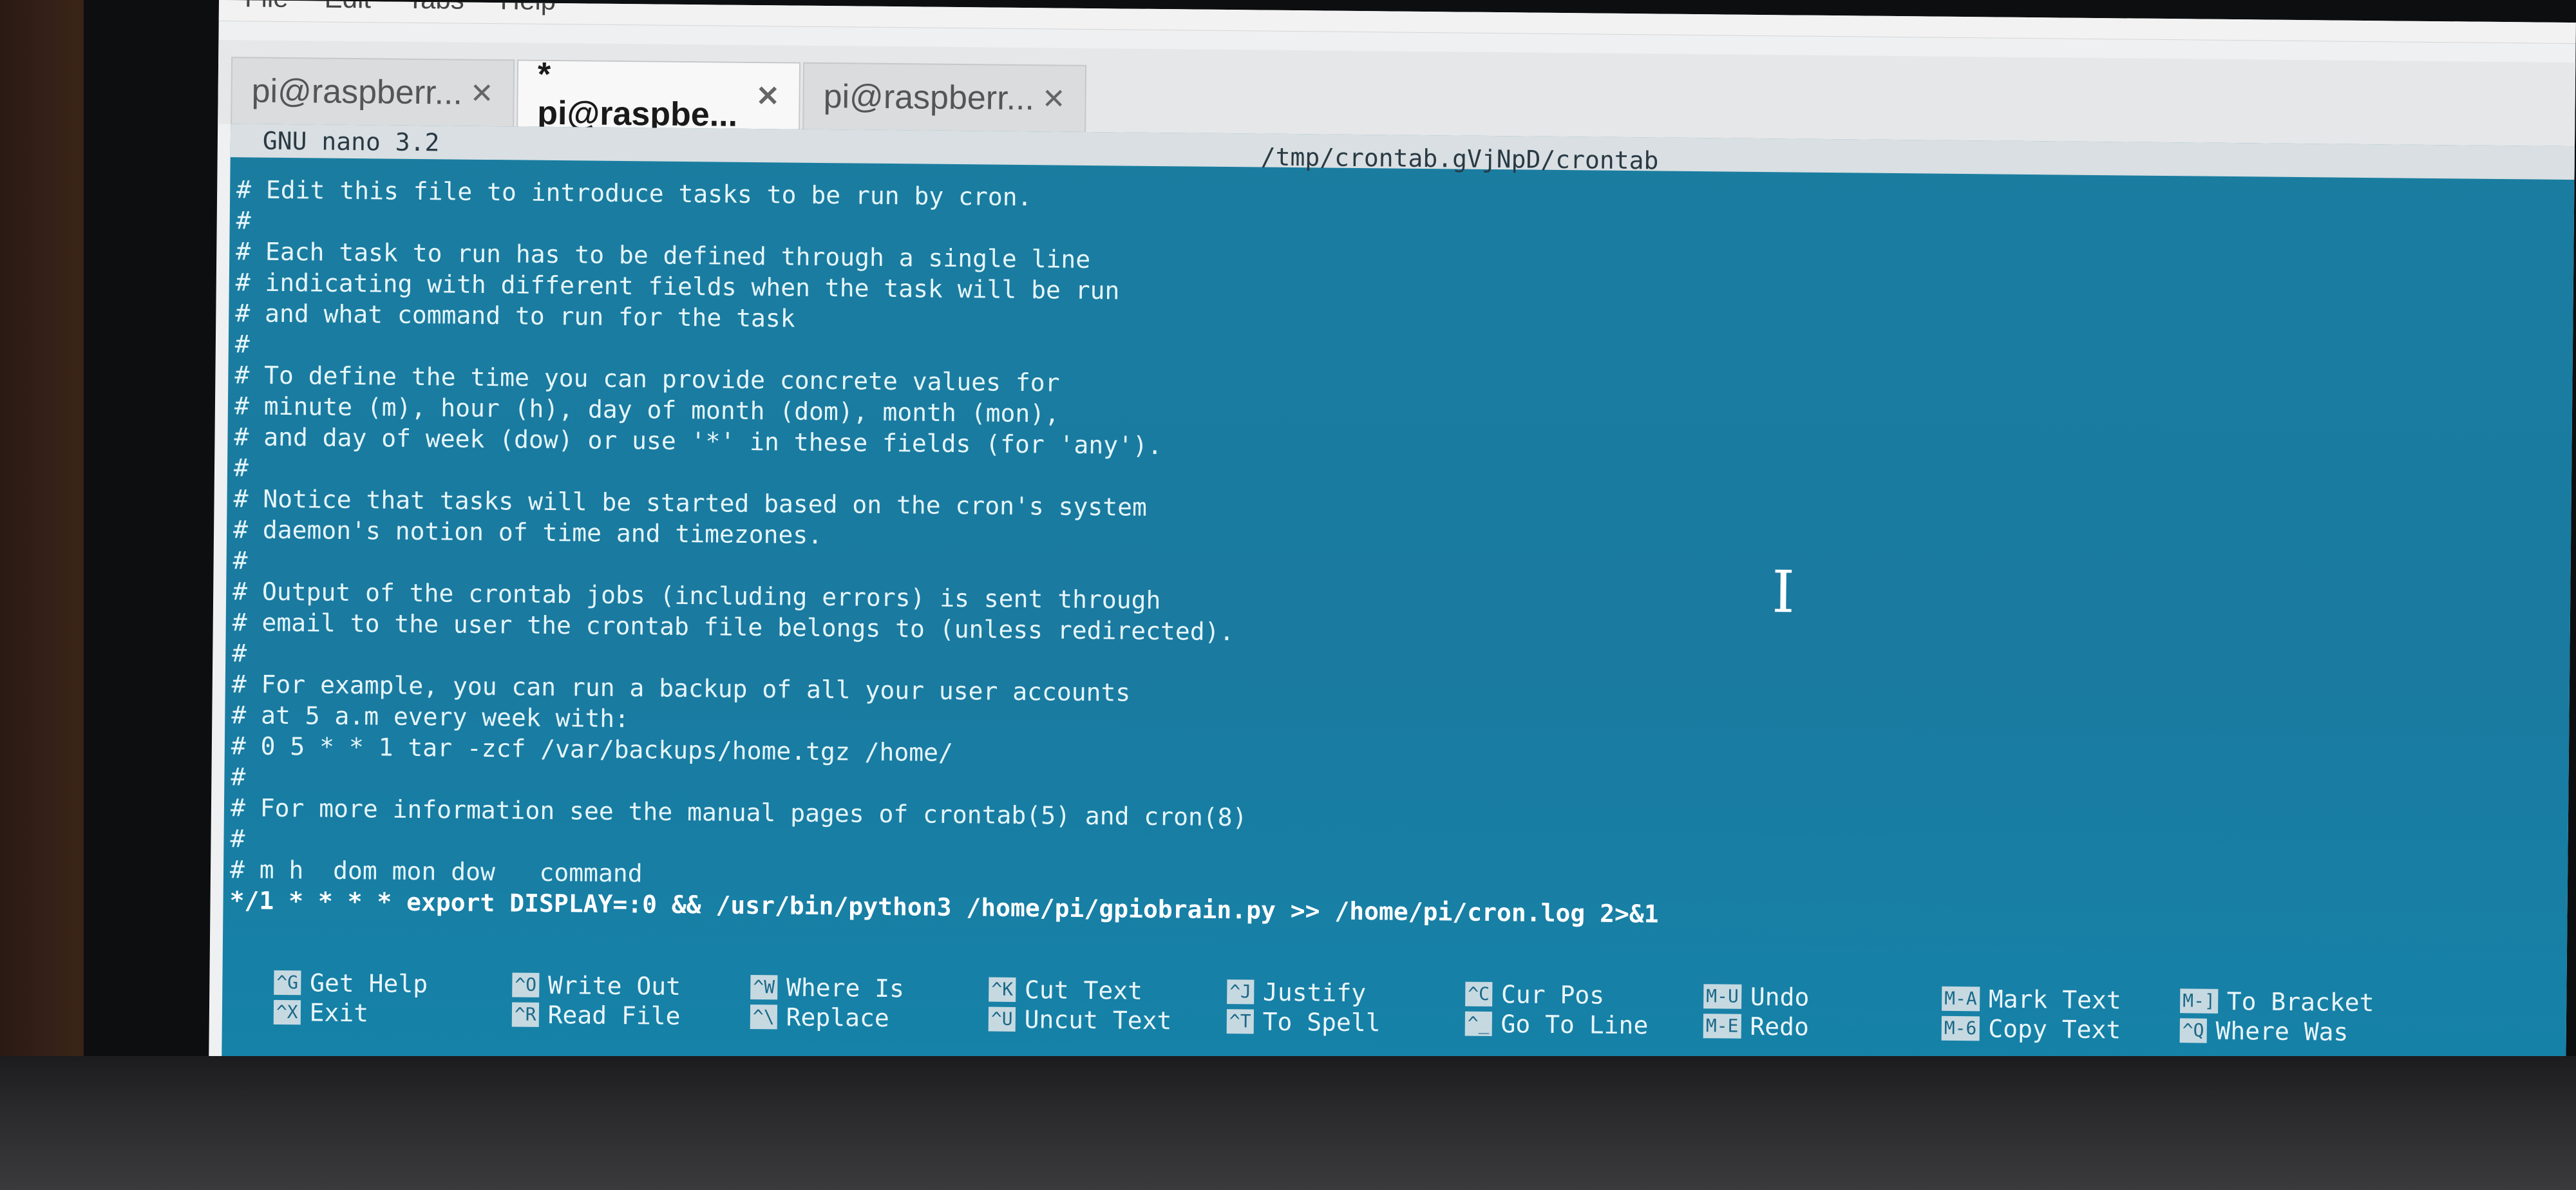  Describe the element at coordinates (393, 1013) in the screenshot. I see `shortcut-exit: ^X Exit` at that location.